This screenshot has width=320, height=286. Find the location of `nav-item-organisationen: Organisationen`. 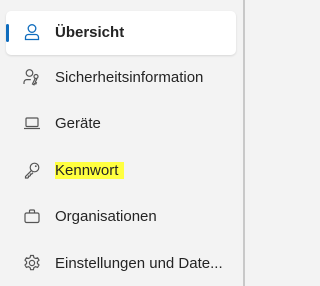

nav-item-organisationen: Organisationen is located at coordinates (121, 217).